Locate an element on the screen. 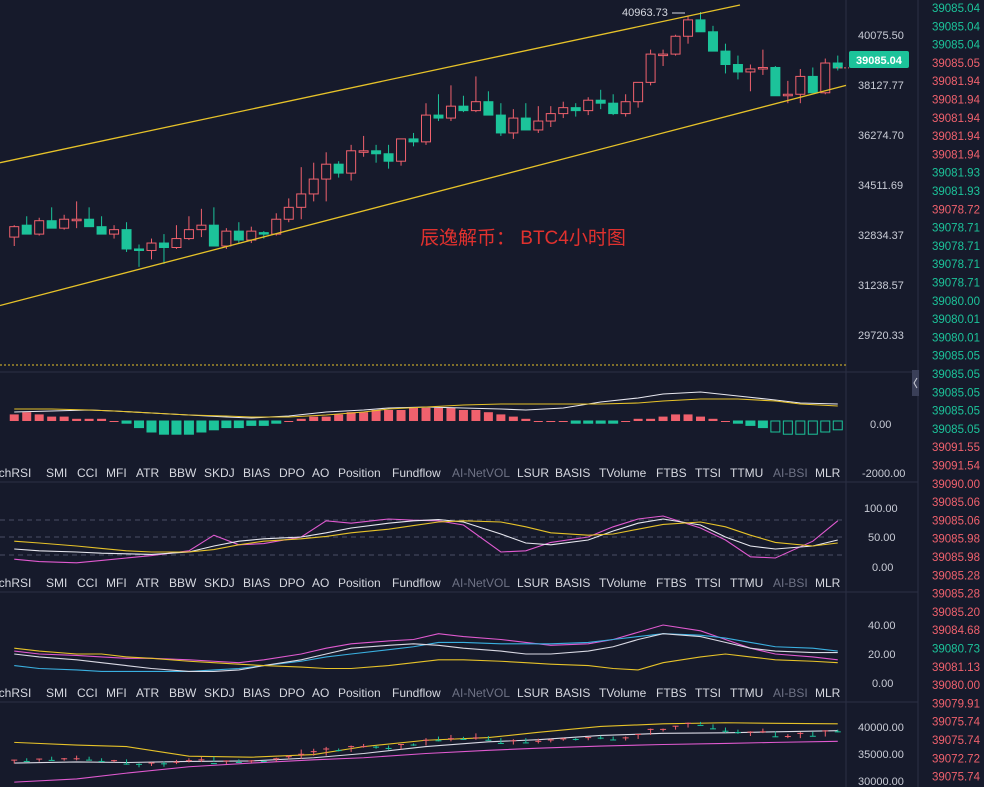  ticker-price: 39081.93 is located at coordinates (956, 192).